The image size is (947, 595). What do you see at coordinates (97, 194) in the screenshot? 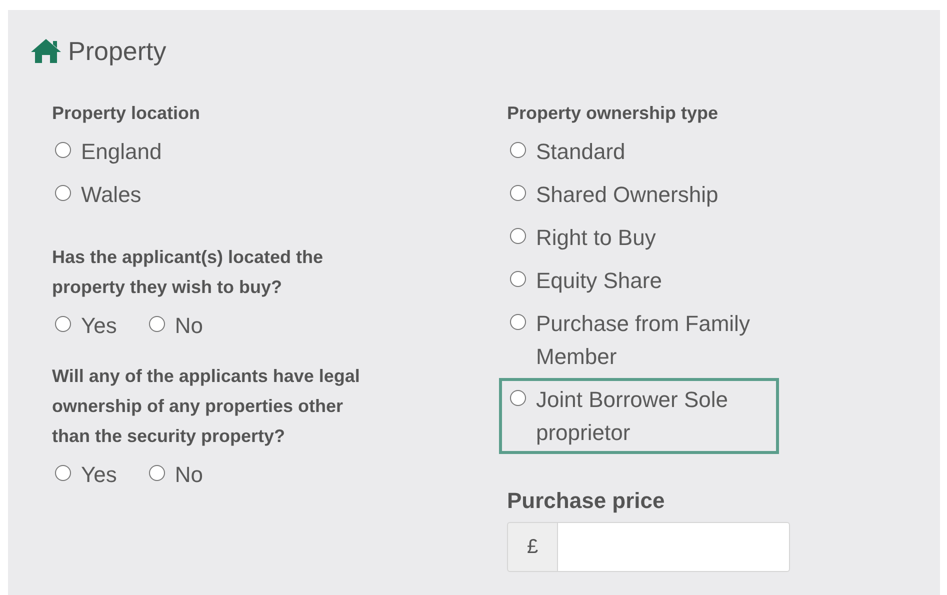
I see `radio-option: Wales` at bounding box center [97, 194].